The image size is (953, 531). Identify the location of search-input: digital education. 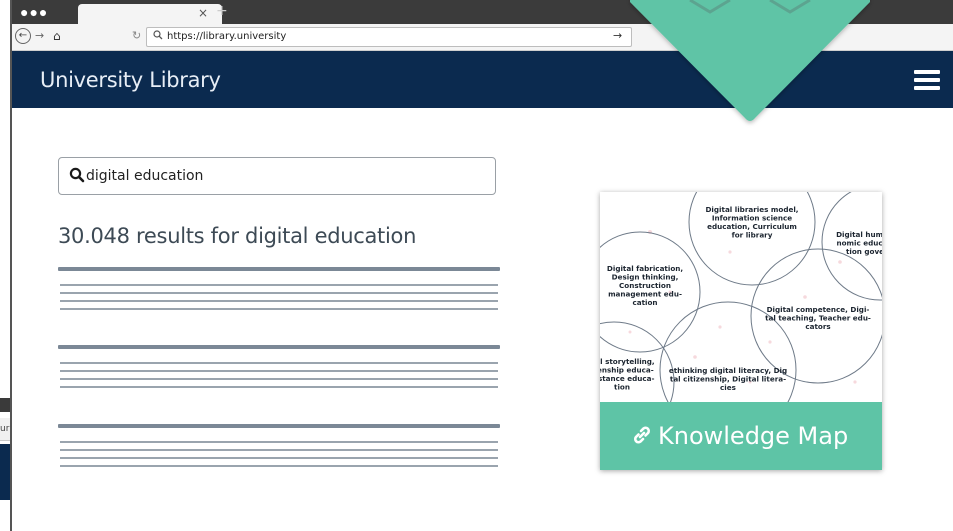
(277, 176).